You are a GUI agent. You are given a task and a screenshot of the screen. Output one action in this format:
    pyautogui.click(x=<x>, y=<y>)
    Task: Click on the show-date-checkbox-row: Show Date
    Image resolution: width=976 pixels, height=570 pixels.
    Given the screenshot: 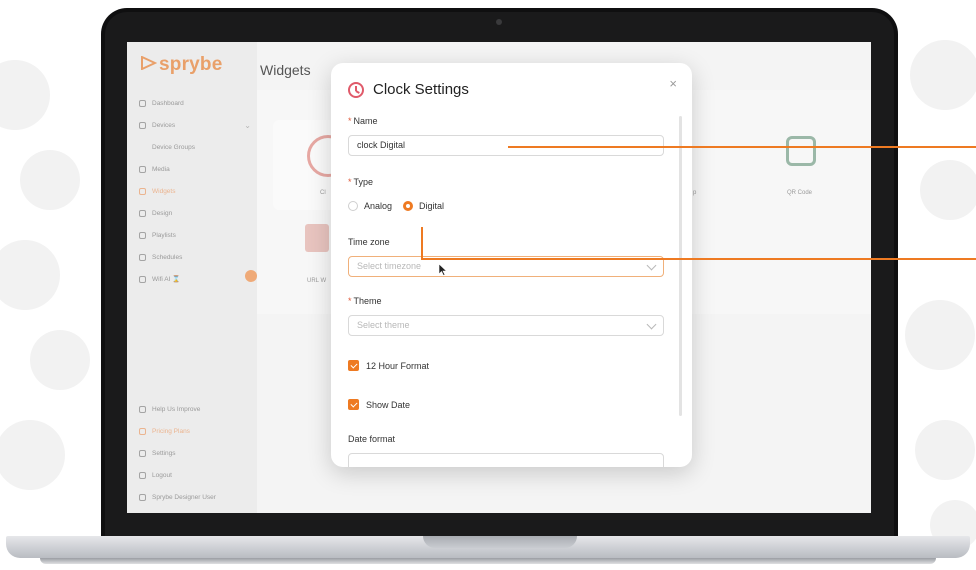 What is the action you would take?
    pyautogui.click(x=379, y=404)
    